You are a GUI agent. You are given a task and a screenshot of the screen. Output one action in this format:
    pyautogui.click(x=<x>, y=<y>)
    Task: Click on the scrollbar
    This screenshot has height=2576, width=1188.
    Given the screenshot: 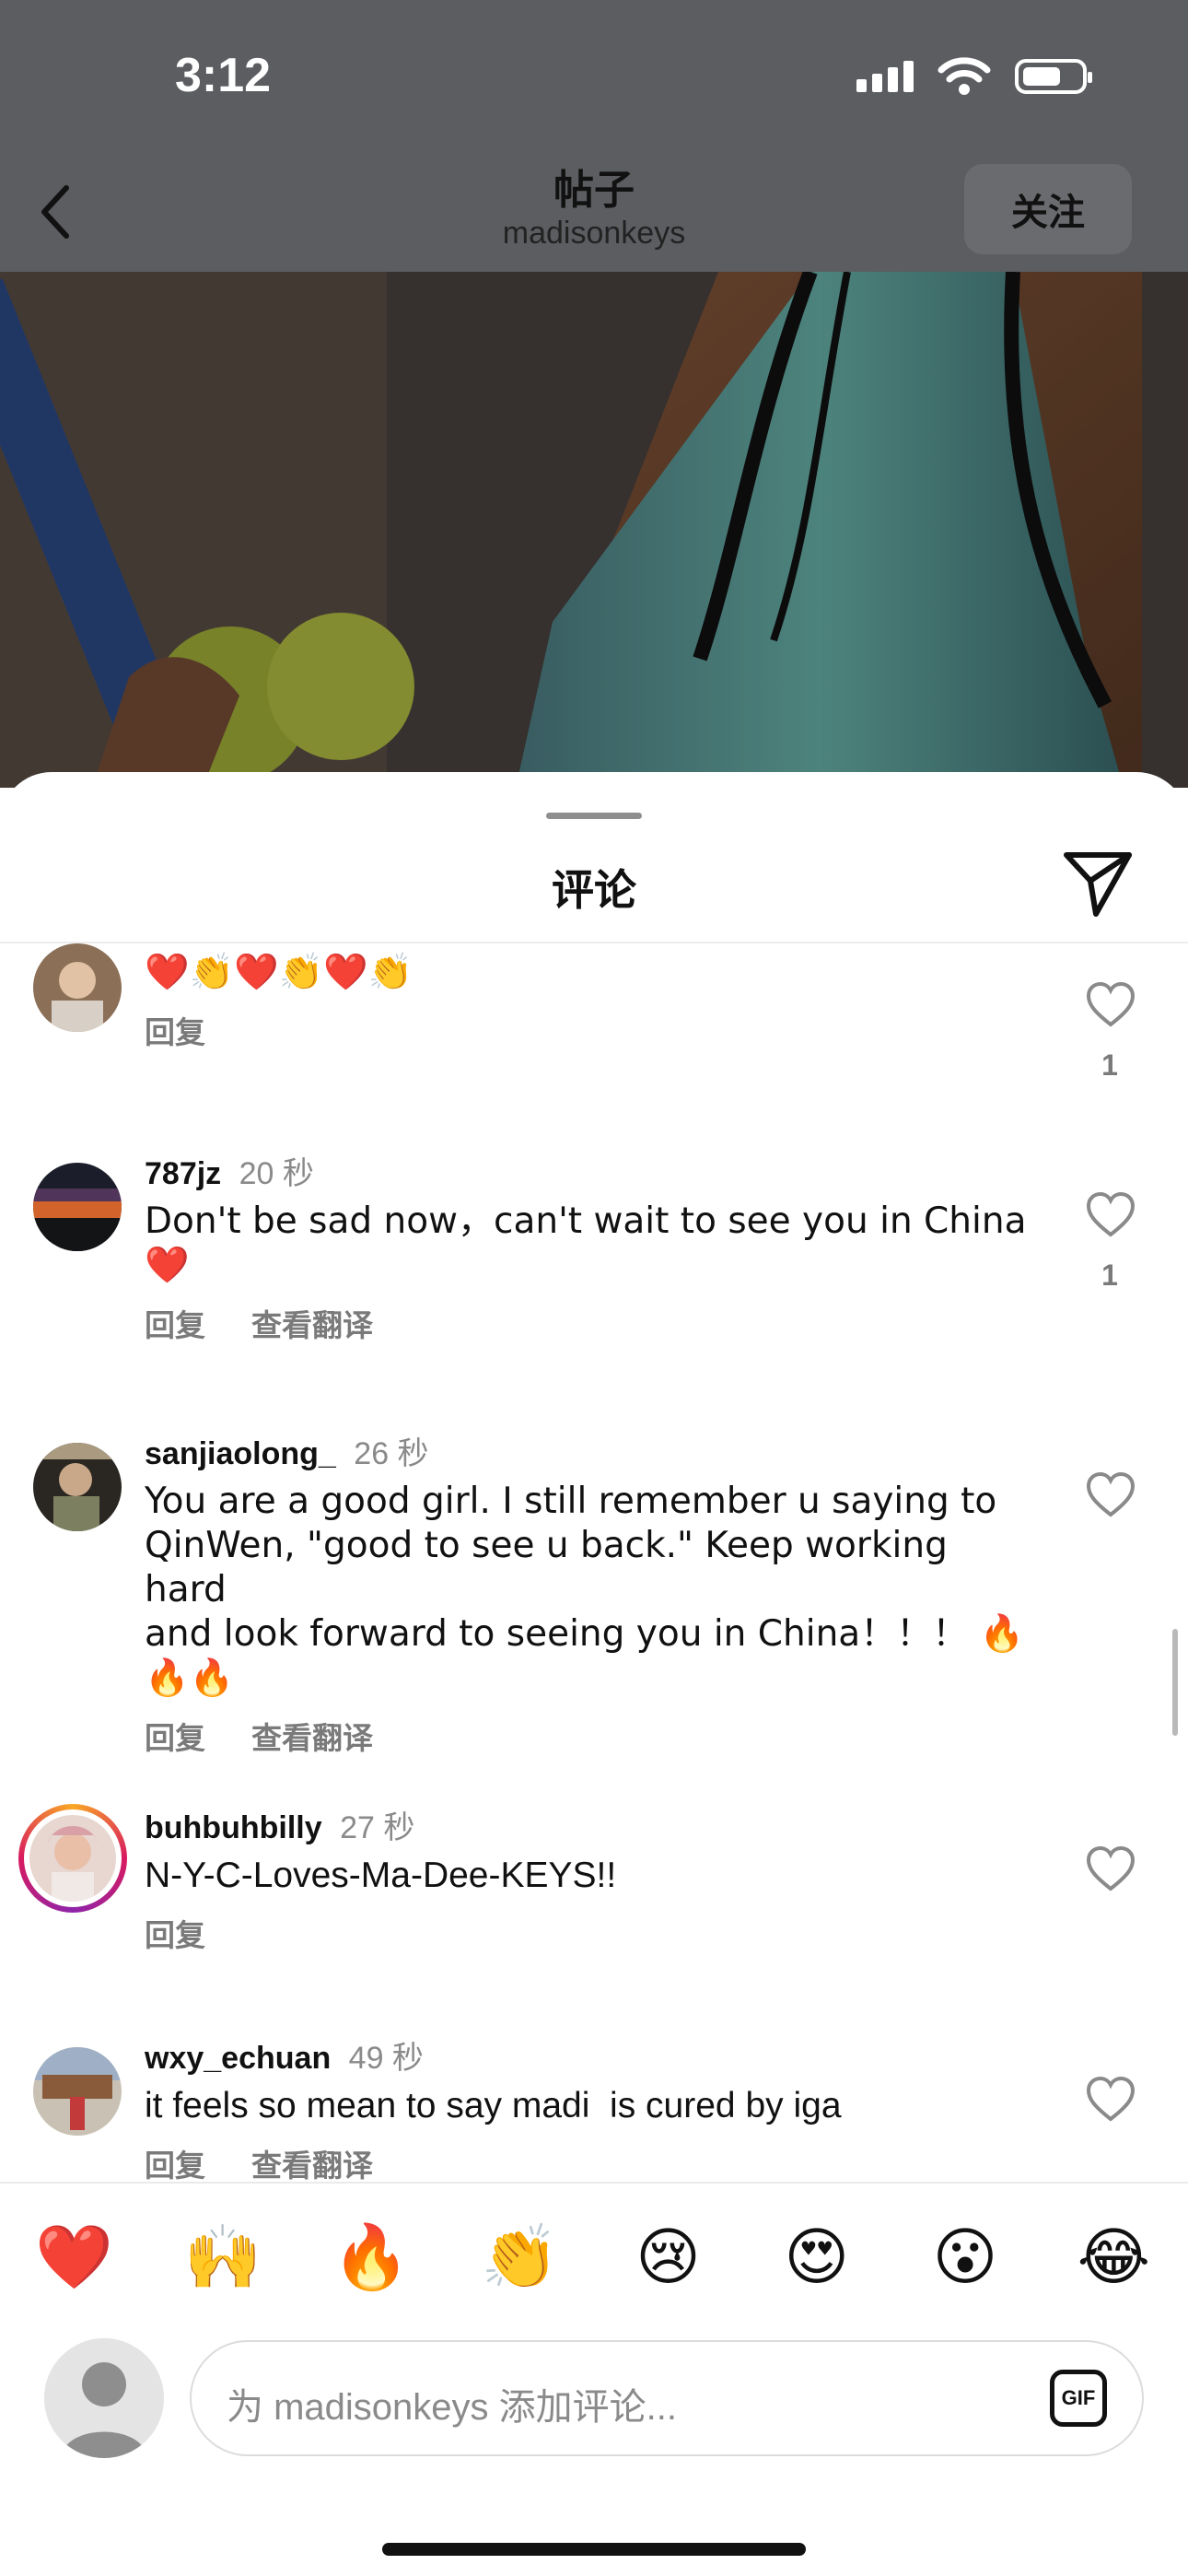 What is the action you would take?
    pyautogui.click(x=1175, y=1682)
    